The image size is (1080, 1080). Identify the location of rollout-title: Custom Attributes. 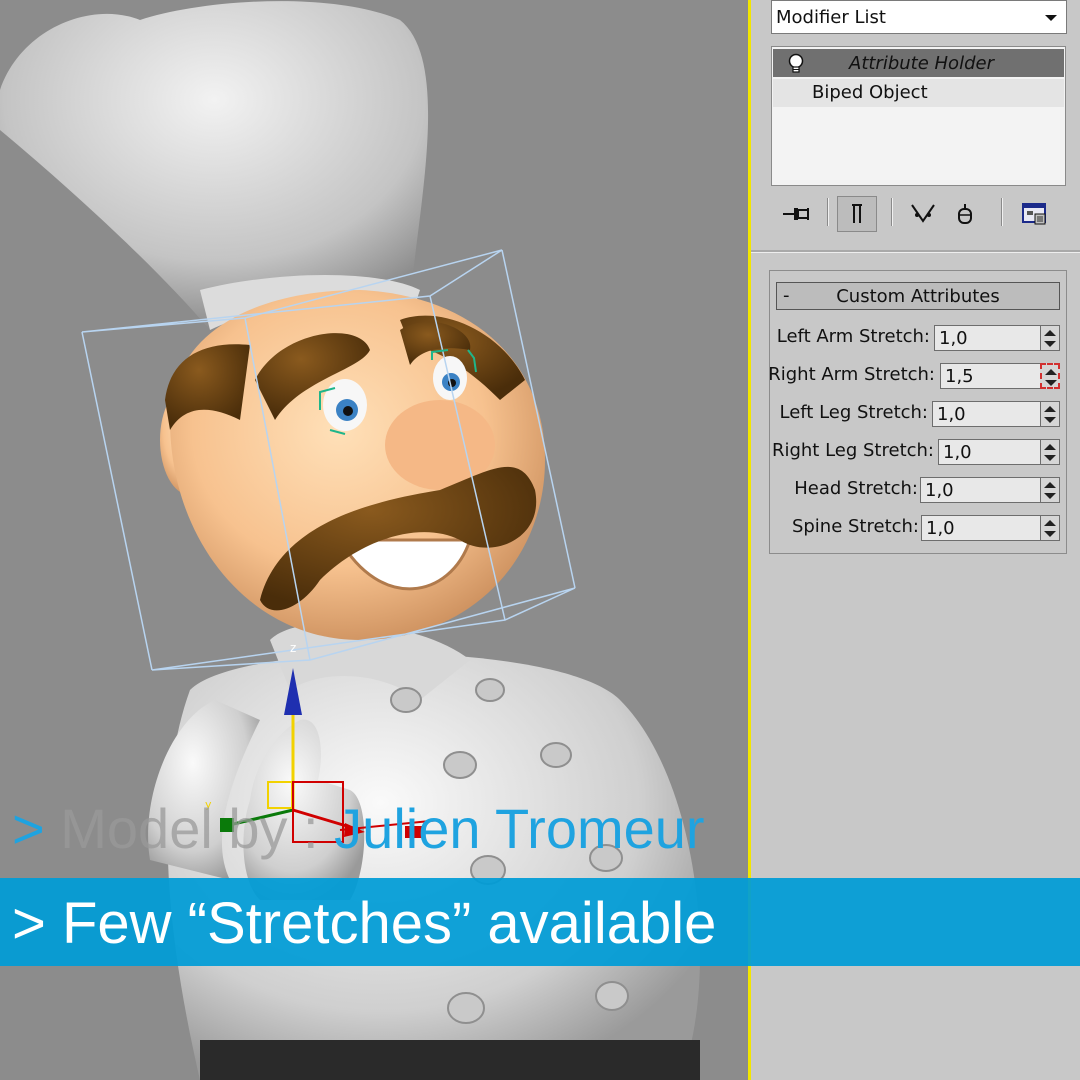
(918, 296).